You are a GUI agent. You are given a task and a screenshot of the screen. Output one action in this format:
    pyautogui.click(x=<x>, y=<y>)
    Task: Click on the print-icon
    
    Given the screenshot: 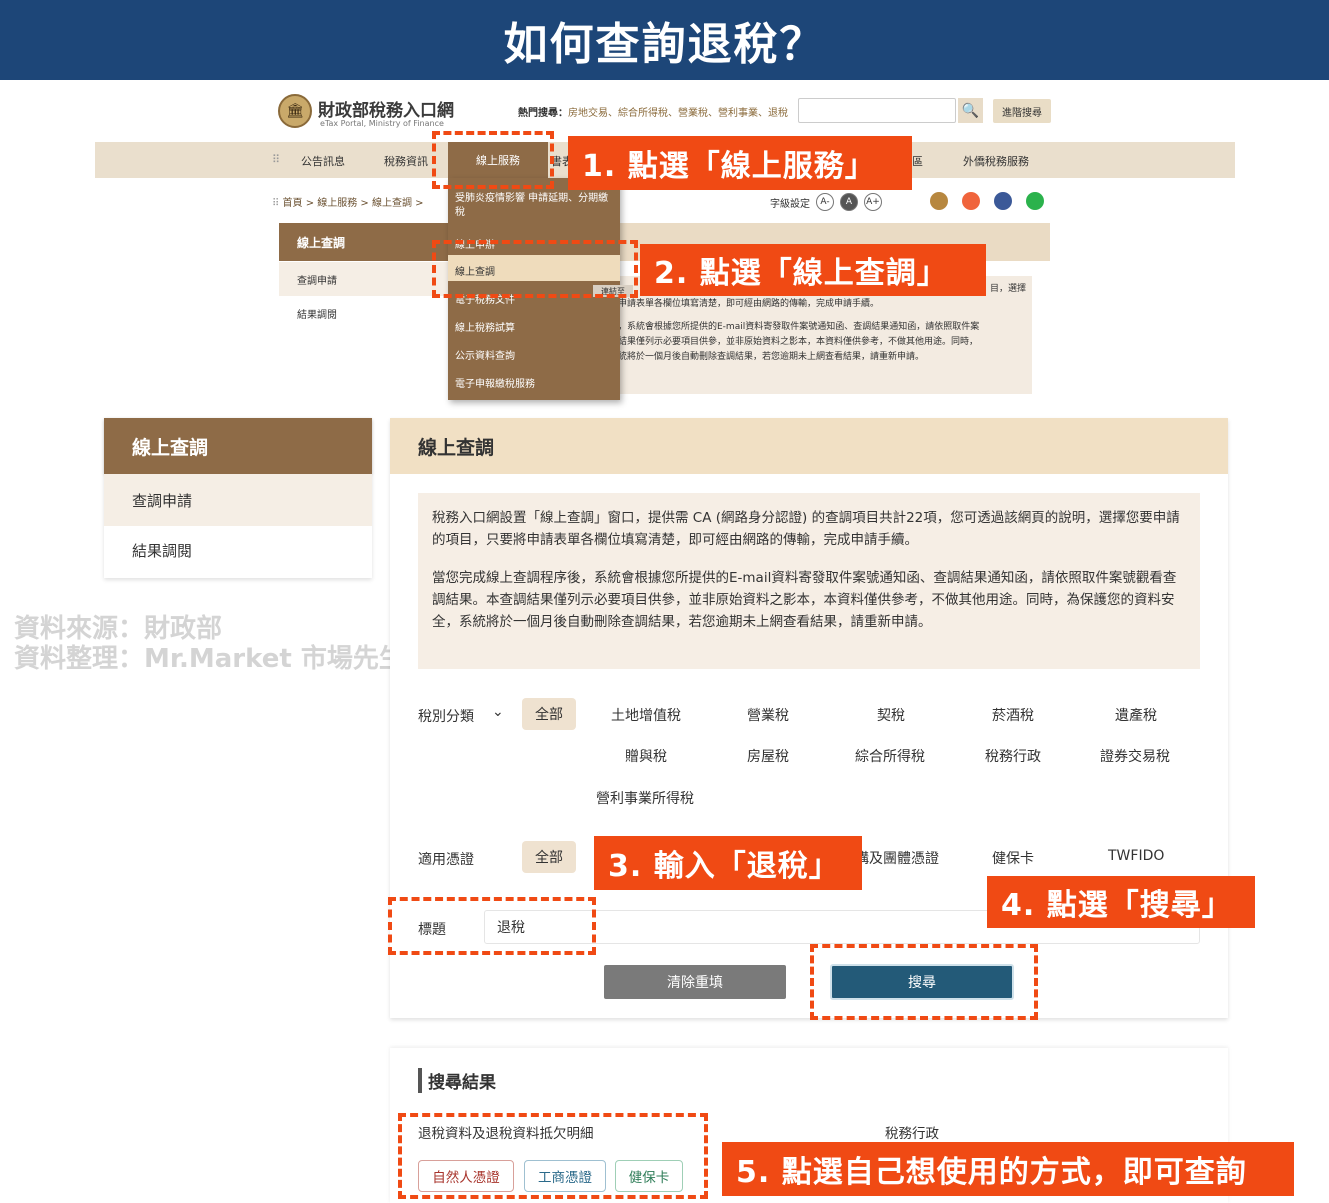 What is the action you would take?
    pyautogui.click(x=939, y=201)
    